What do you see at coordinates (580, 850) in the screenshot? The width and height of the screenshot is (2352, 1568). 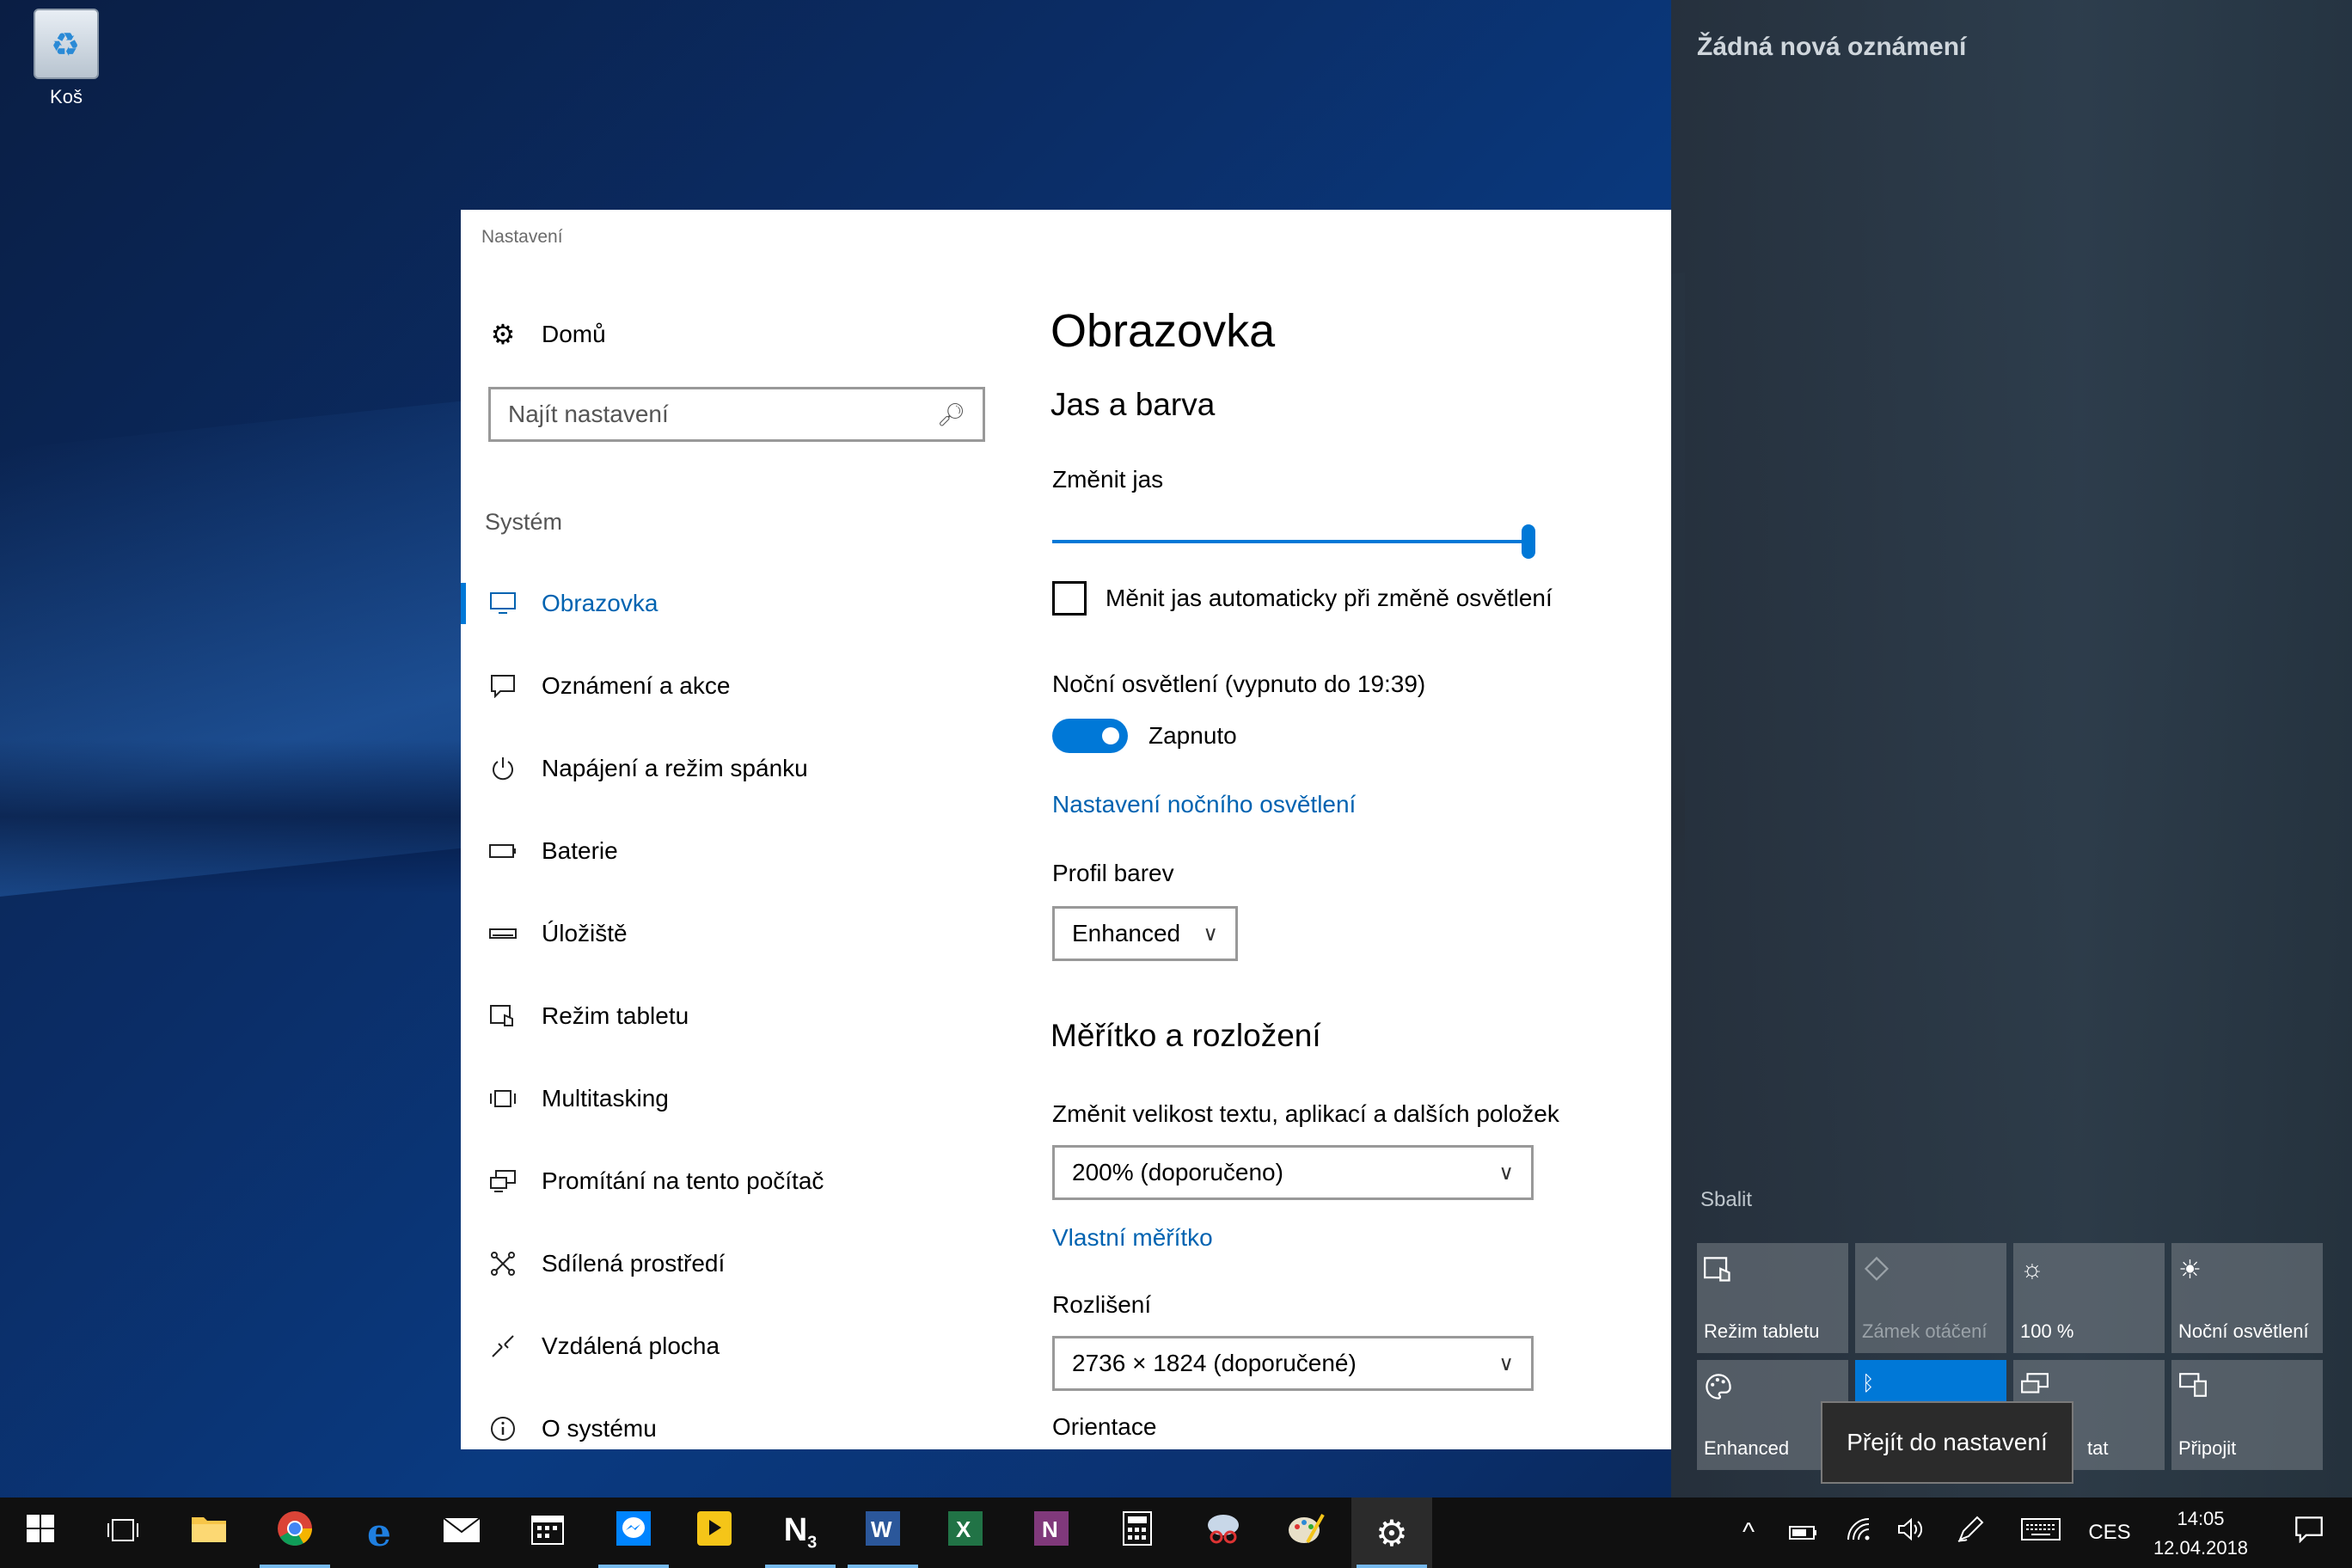 I see `sidebar-item-label: Baterie` at bounding box center [580, 850].